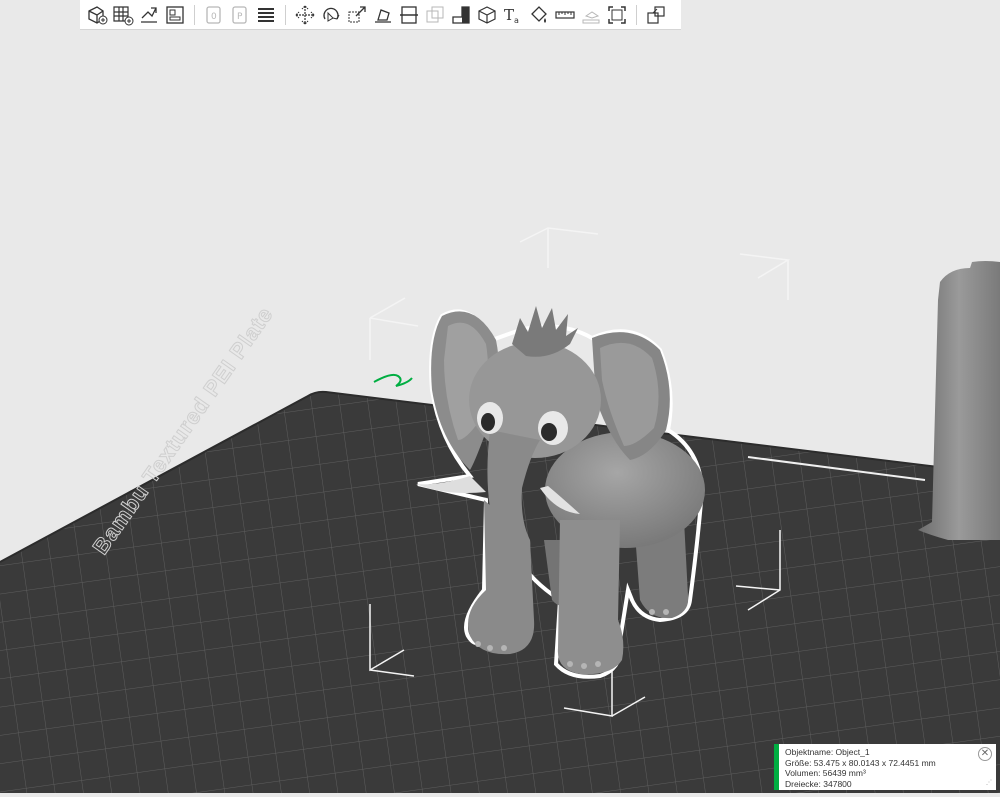 The height and width of the screenshot is (797, 1000). Describe the element at coordinates (825, 773) in the screenshot. I see `object-volume-text: Volumen: 56439 mm³` at that location.